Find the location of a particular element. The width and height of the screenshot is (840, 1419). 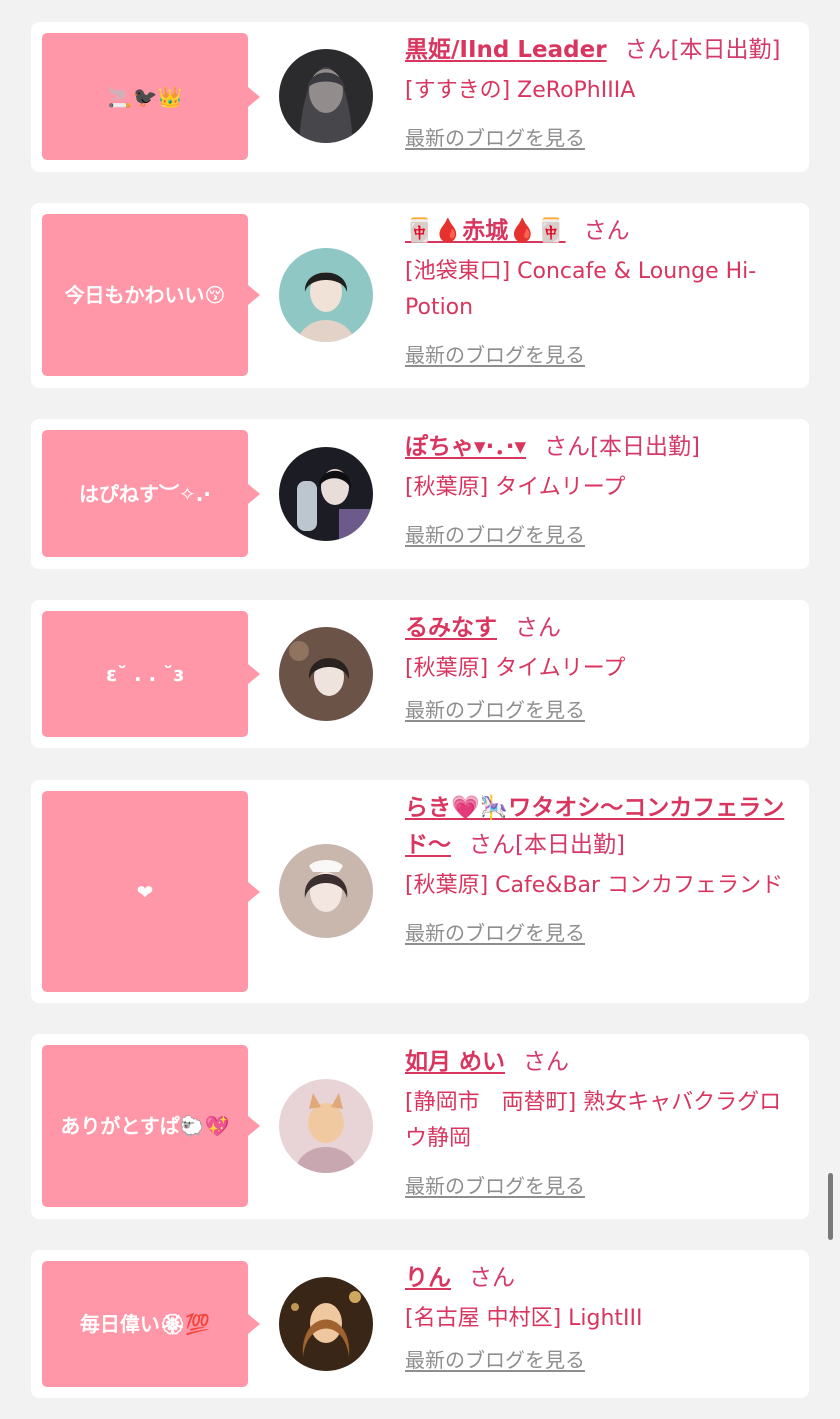

info: りん さん [名古屋 中村区] LightIII 最新のブログを見る is located at coordinates (600, 1317).